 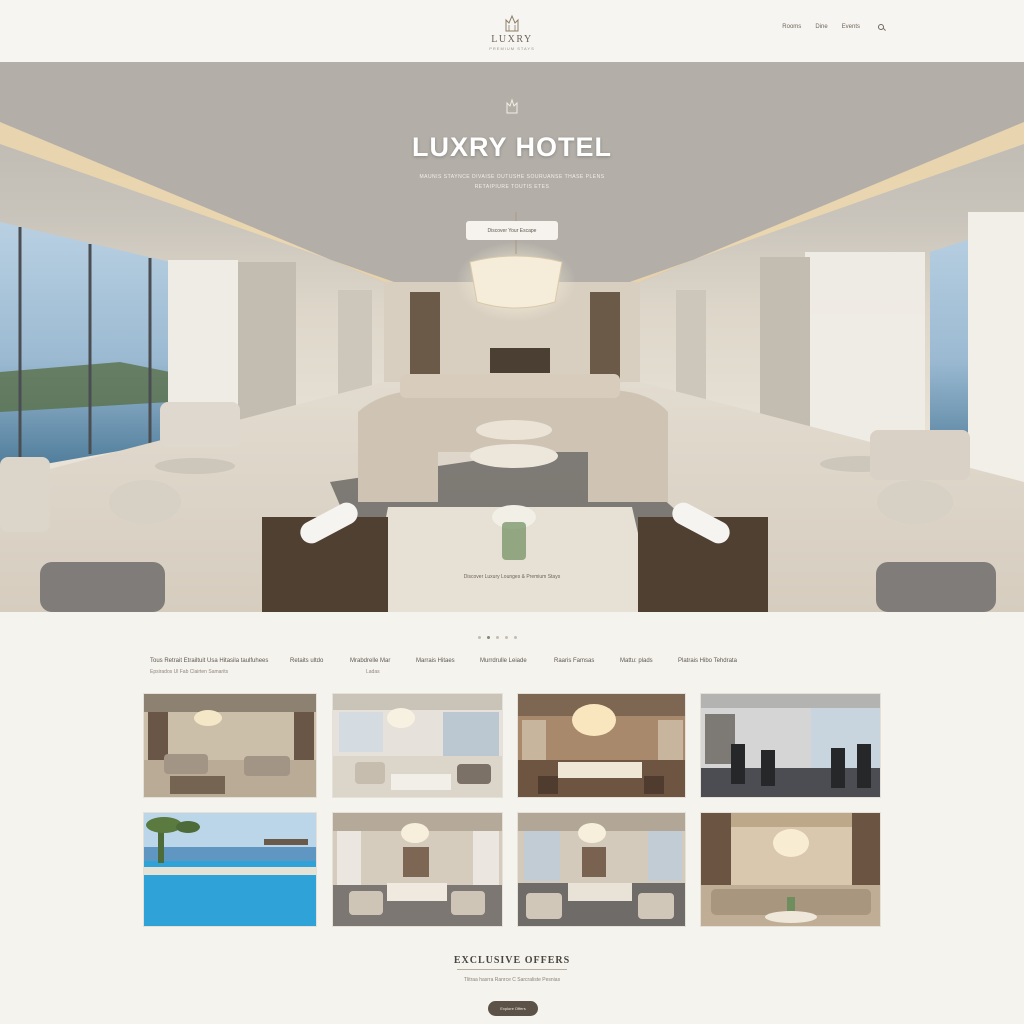 What do you see at coordinates (511, 147) in the screenshot?
I see `hero-title: LUXRY HOTEL` at bounding box center [511, 147].